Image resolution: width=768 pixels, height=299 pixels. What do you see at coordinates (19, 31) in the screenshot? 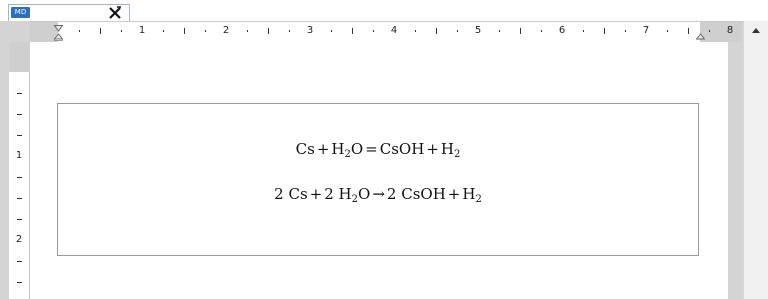
I see `ruler-corner` at bounding box center [19, 31].